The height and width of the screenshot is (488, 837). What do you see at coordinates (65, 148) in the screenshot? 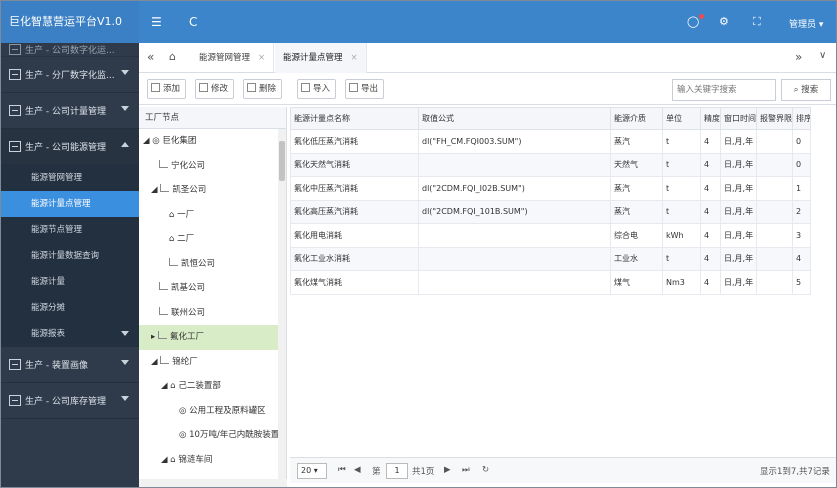
I see `nav-item-label: 生产 - 公司能源管理` at bounding box center [65, 148].